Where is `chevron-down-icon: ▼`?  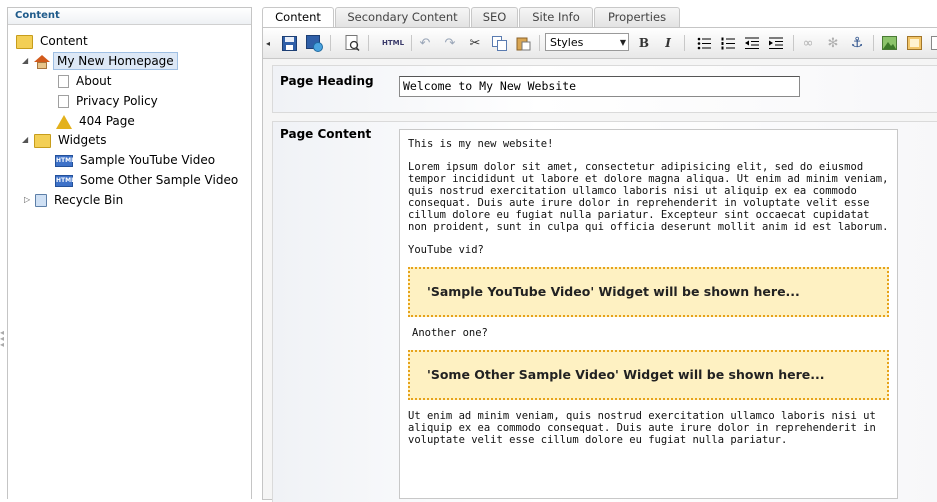
chevron-down-icon: ▼ is located at coordinates (623, 43).